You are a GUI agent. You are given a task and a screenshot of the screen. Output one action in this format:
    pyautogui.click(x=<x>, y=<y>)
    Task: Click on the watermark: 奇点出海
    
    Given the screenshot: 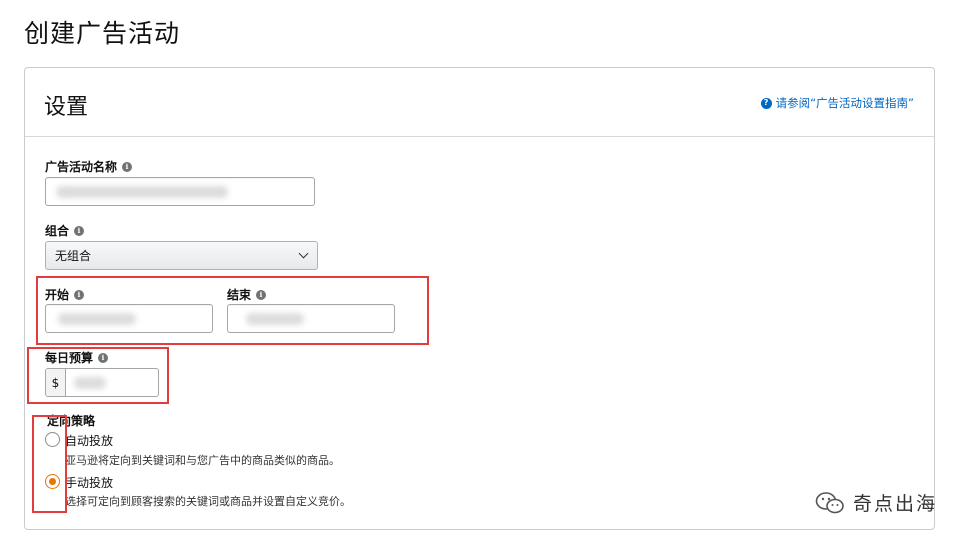 What is the action you would take?
    pyautogui.click(x=876, y=502)
    